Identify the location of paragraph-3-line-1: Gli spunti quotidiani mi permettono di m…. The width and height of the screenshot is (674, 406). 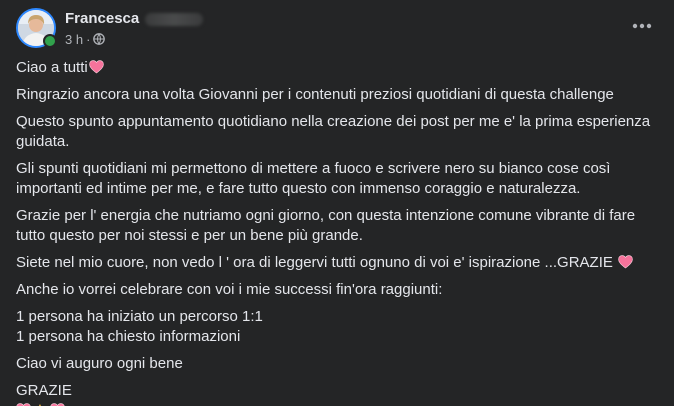
(313, 168).